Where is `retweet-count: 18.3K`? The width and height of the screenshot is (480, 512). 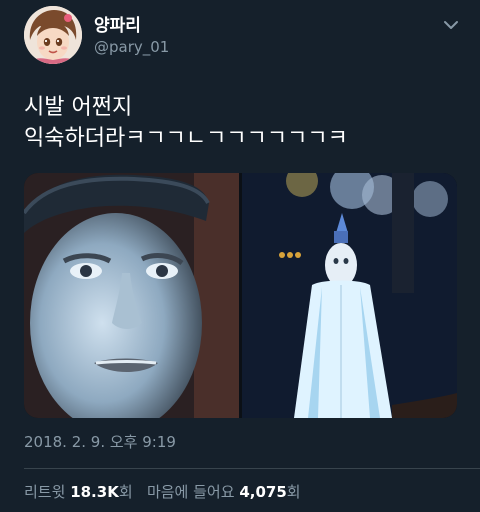
retweet-count: 18.3K is located at coordinates (94, 492).